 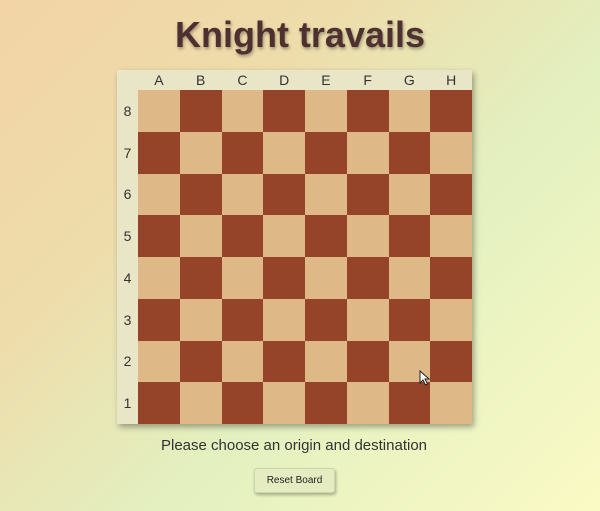 I want to click on square-e6, so click(x=326, y=194).